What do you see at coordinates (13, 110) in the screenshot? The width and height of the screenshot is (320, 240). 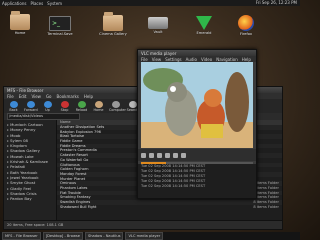 I see `back-label: Back` at bounding box center [13, 110].